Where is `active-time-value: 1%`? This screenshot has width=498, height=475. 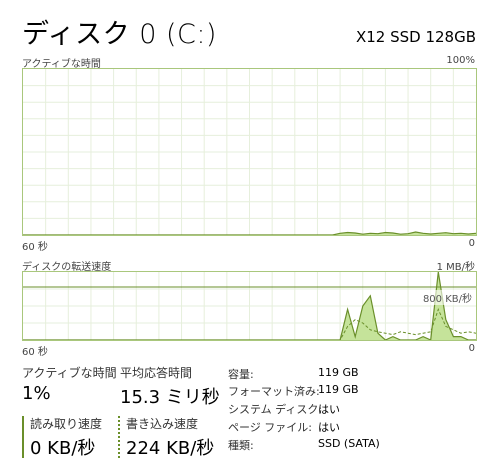 active-time-value: 1% is located at coordinates (36, 393).